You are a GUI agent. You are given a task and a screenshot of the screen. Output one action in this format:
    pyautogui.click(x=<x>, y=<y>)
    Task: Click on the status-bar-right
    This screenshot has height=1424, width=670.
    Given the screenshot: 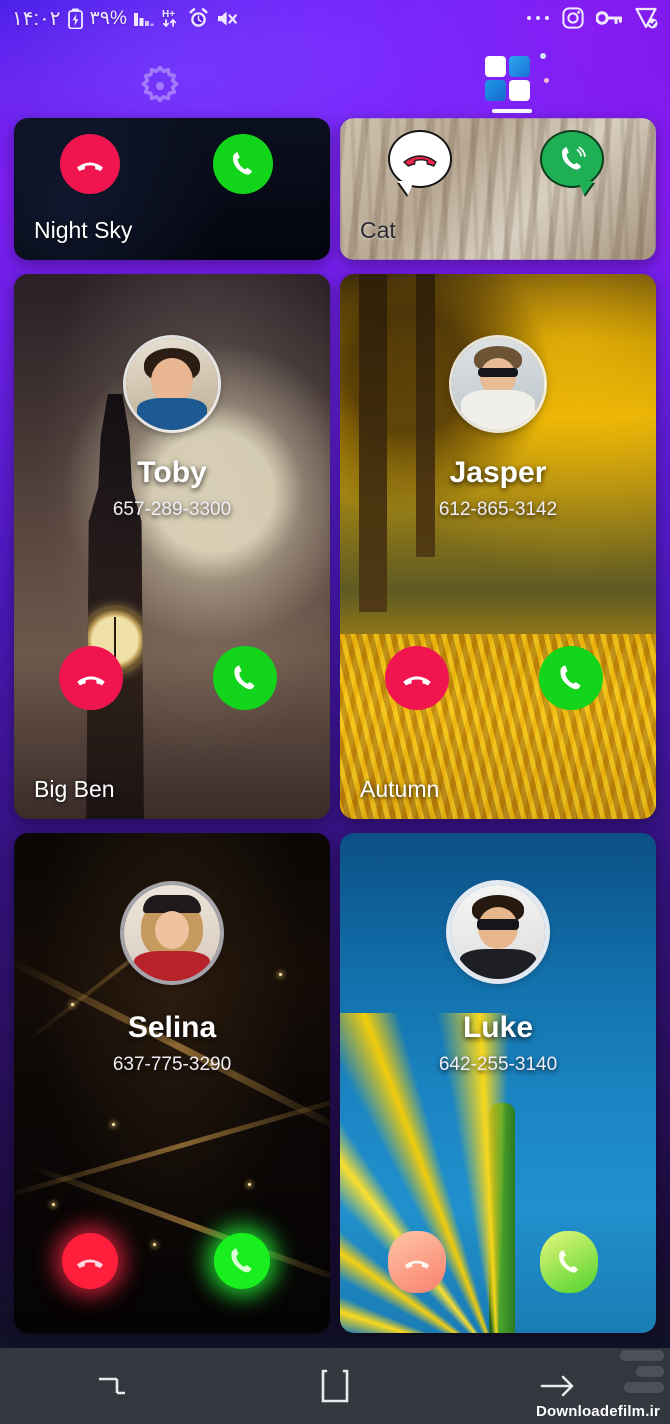 What is the action you would take?
    pyautogui.click(x=592, y=18)
    